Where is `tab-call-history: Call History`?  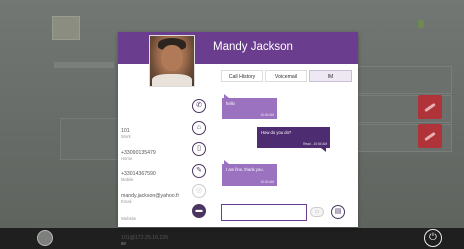
tab-call-history: Call History is located at coordinates (242, 76).